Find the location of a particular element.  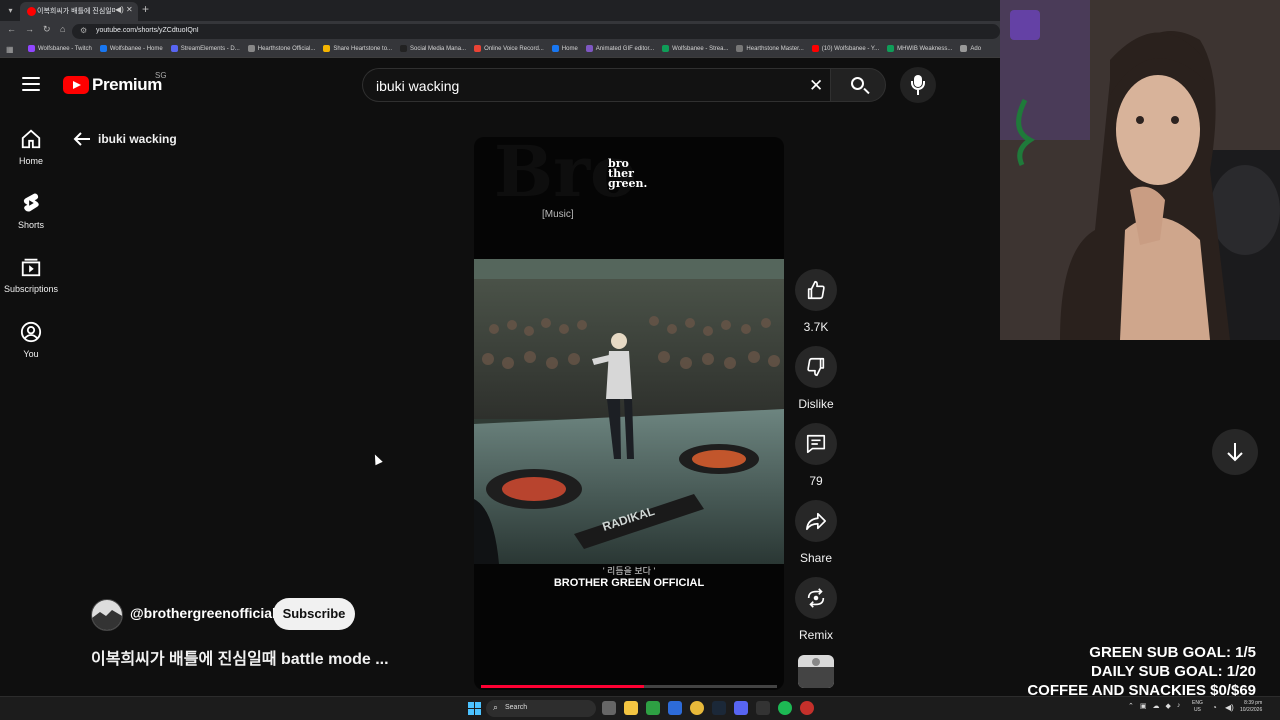

spotify-icon is located at coordinates (785, 708).